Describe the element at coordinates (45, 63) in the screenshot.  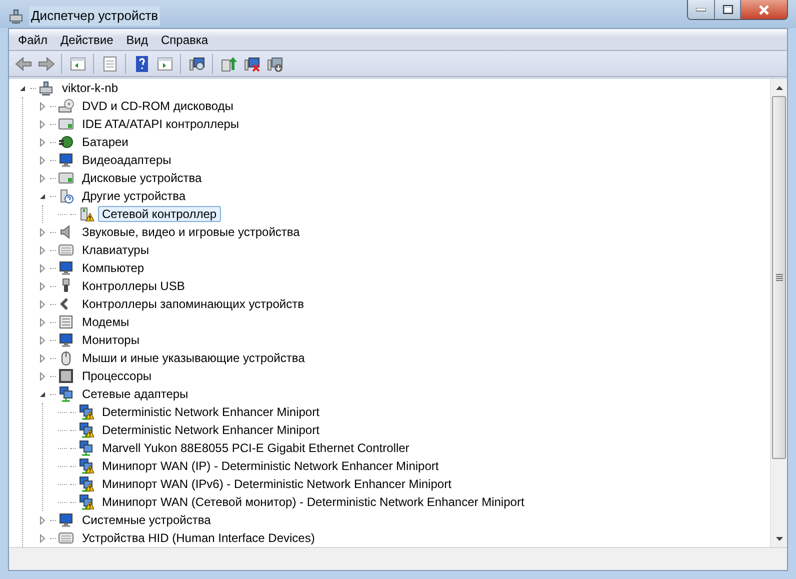
I see `forward-arrow-icon` at that location.